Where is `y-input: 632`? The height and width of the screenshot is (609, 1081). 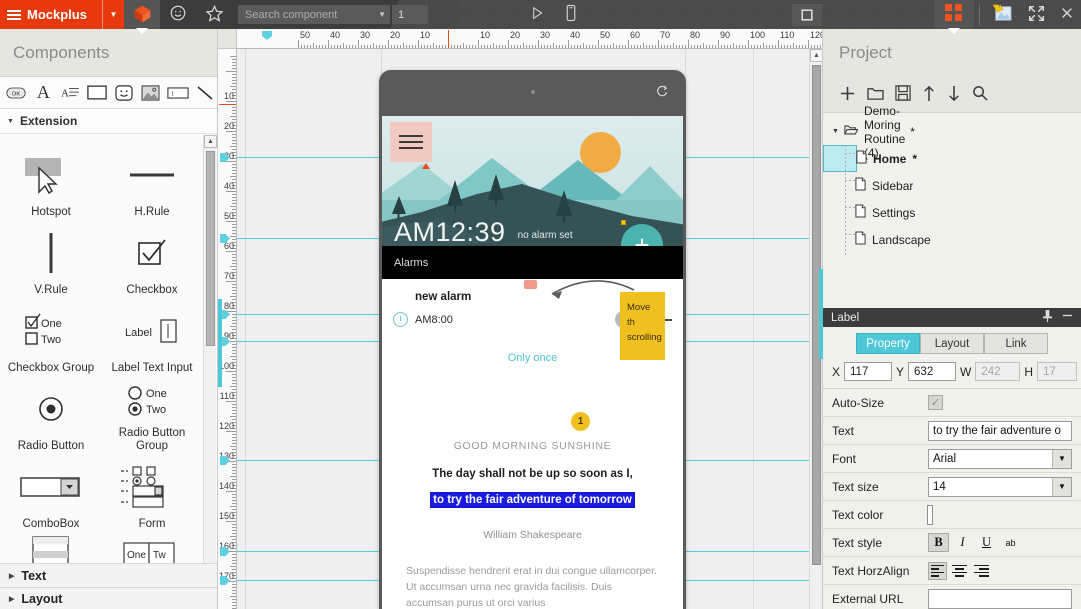
y-input: 632 is located at coordinates (932, 371).